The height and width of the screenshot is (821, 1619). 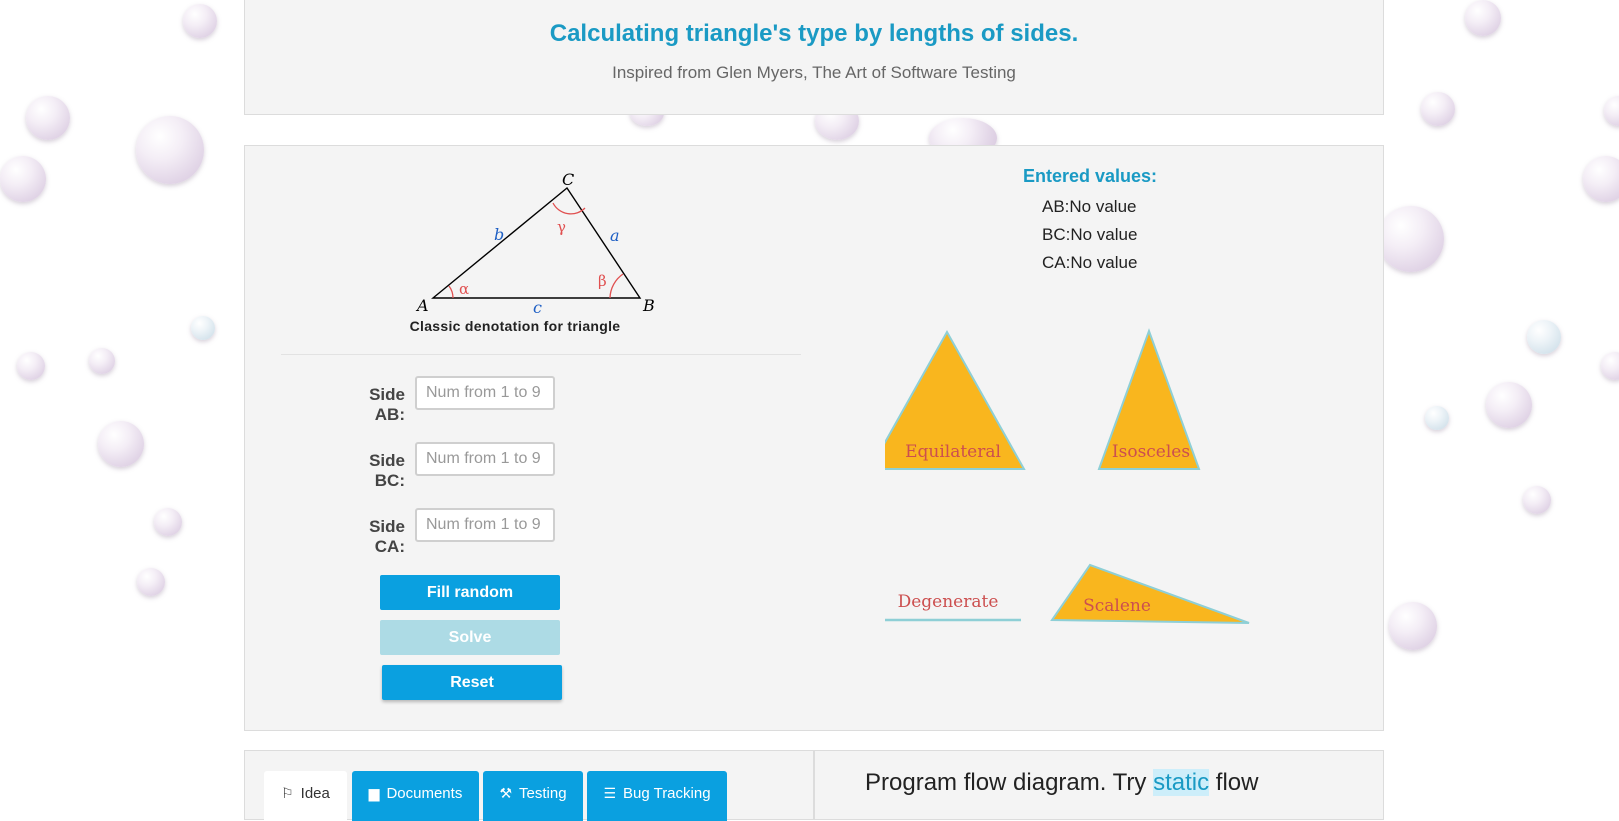 I want to click on flow-prefix: Program flow diagram. Try, so click(x=1009, y=782).